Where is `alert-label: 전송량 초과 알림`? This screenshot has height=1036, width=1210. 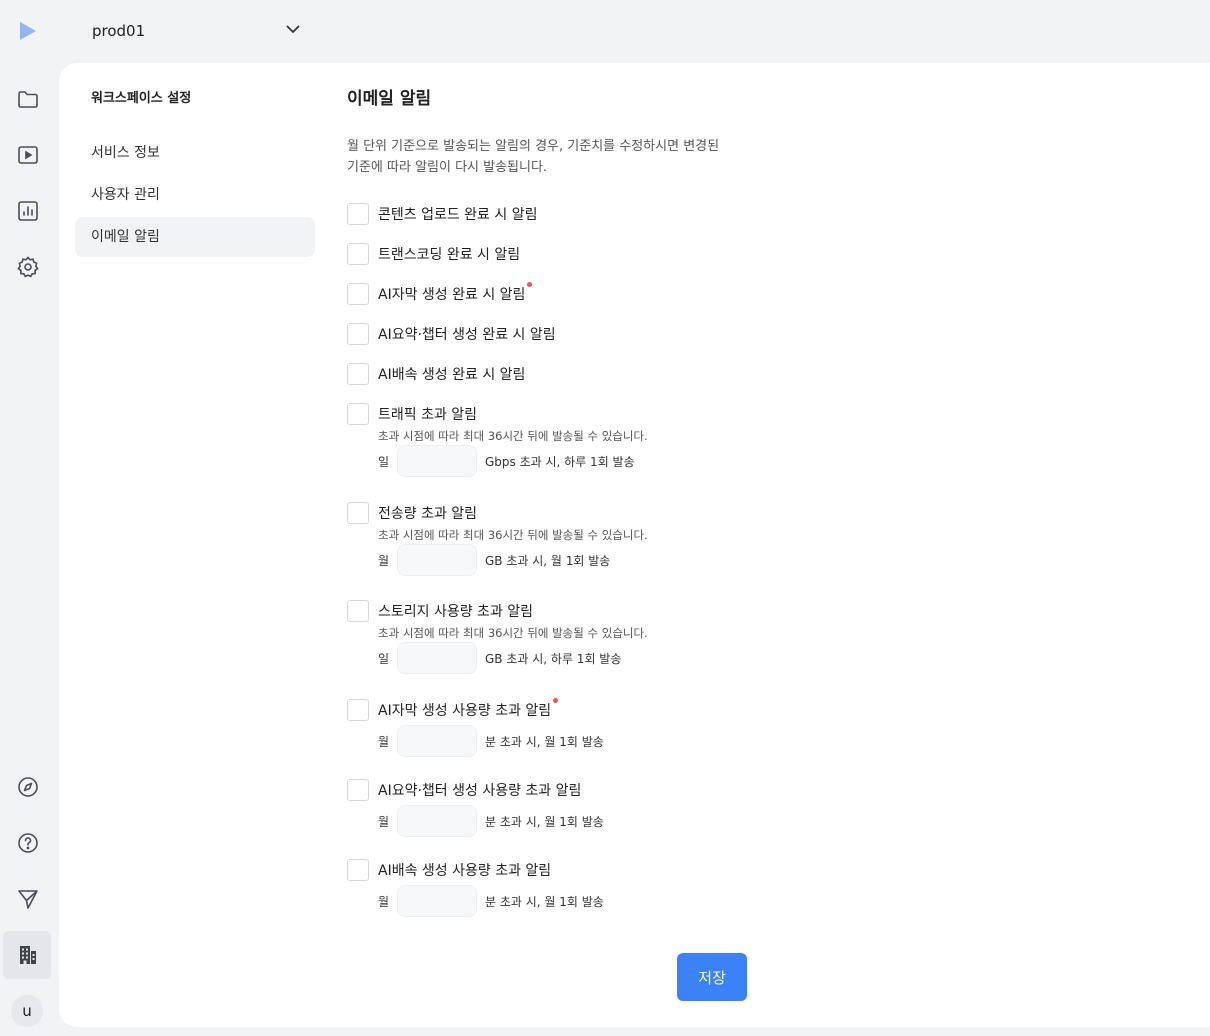
alert-label: 전송량 초과 알림 is located at coordinates (428, 514).